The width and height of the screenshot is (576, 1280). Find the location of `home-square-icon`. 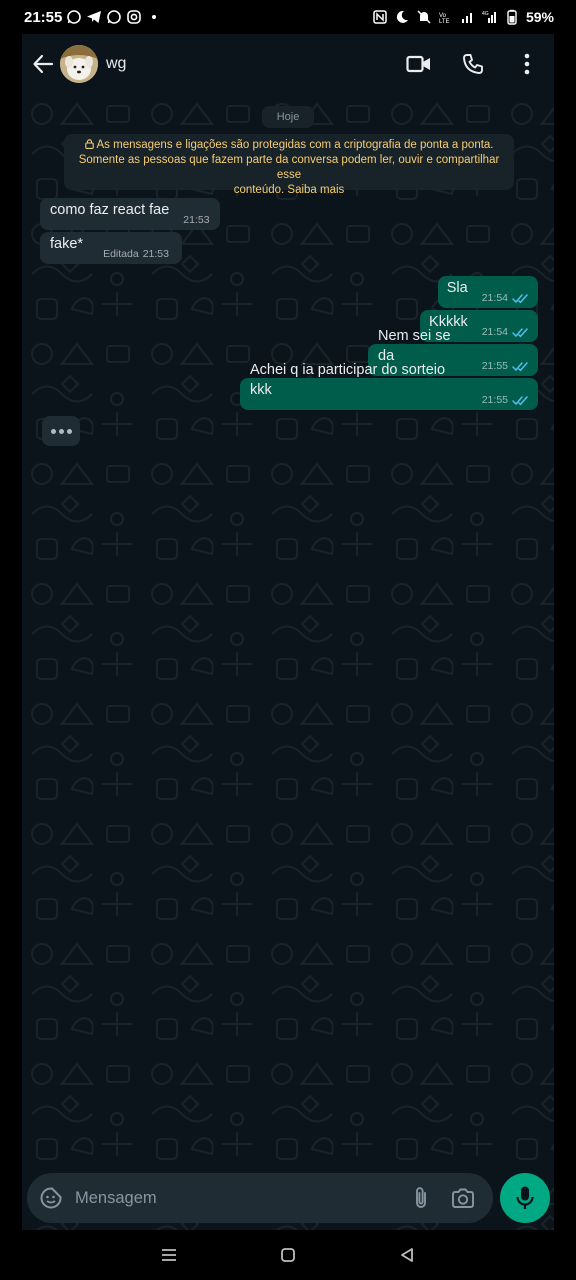

home-square-icon is located at coordinates (288, 1255).